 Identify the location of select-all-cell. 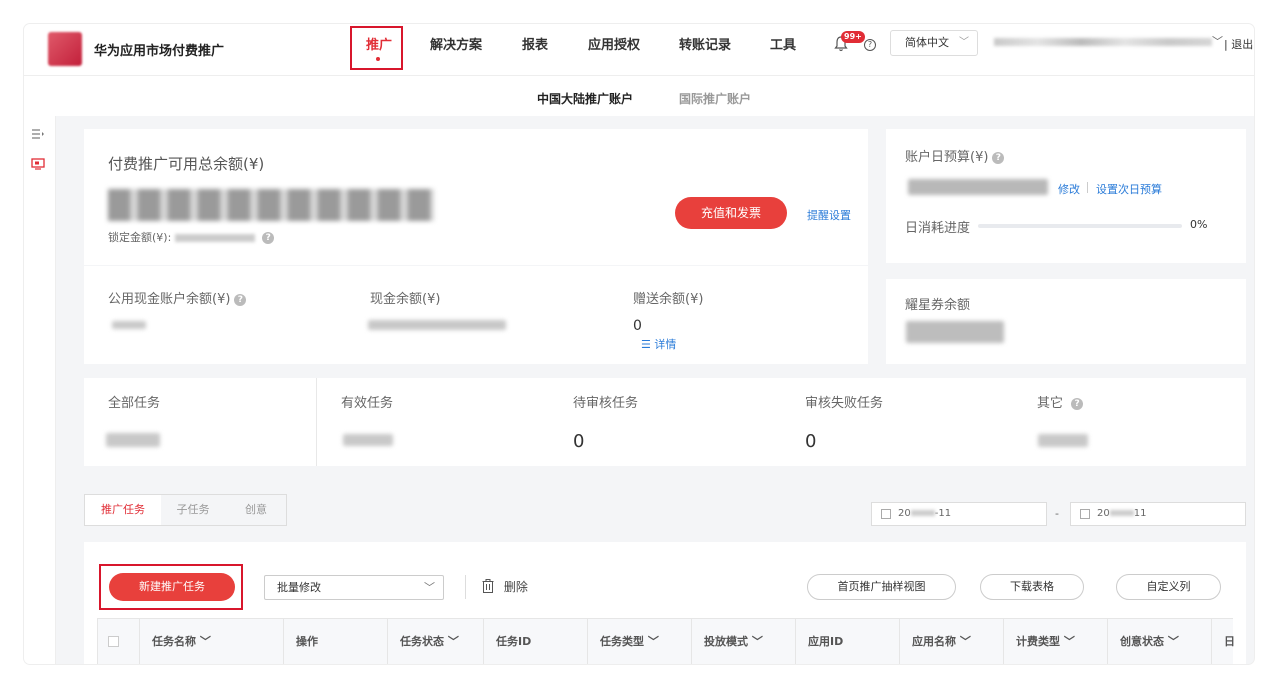
(119, 641).